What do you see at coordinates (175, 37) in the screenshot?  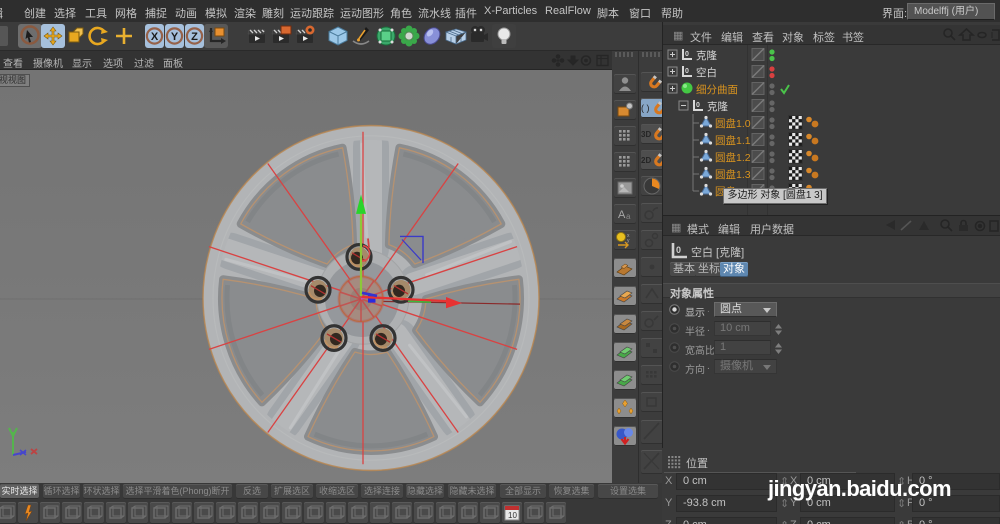 I see `svg-text: Y` at bounding box center [175, 37].